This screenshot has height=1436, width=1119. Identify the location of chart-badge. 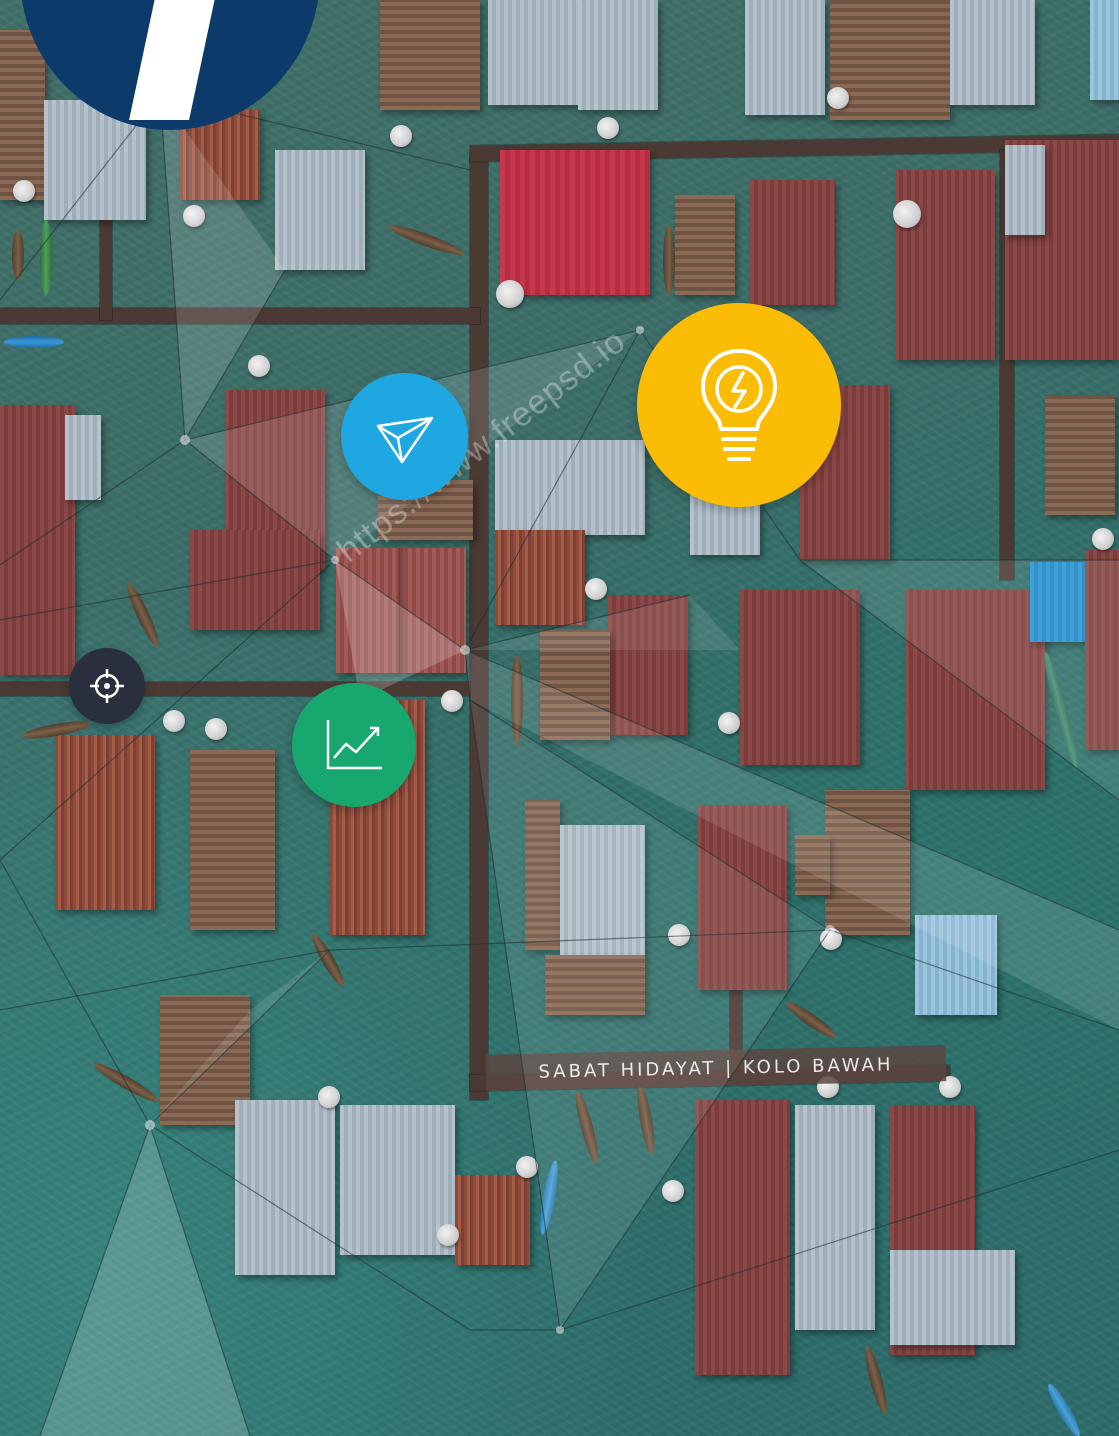
(354, 745).